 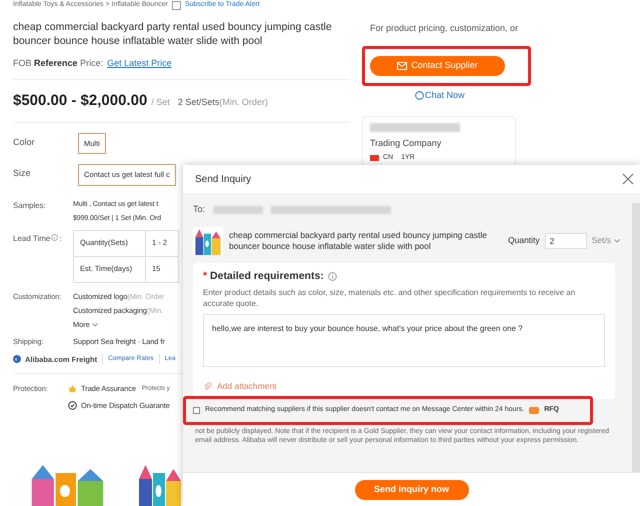 What do you see at coordinates (139, 63) in the screenshot?
I see `get-price-link: Get Latest Price` at bounding box center [139, 63].